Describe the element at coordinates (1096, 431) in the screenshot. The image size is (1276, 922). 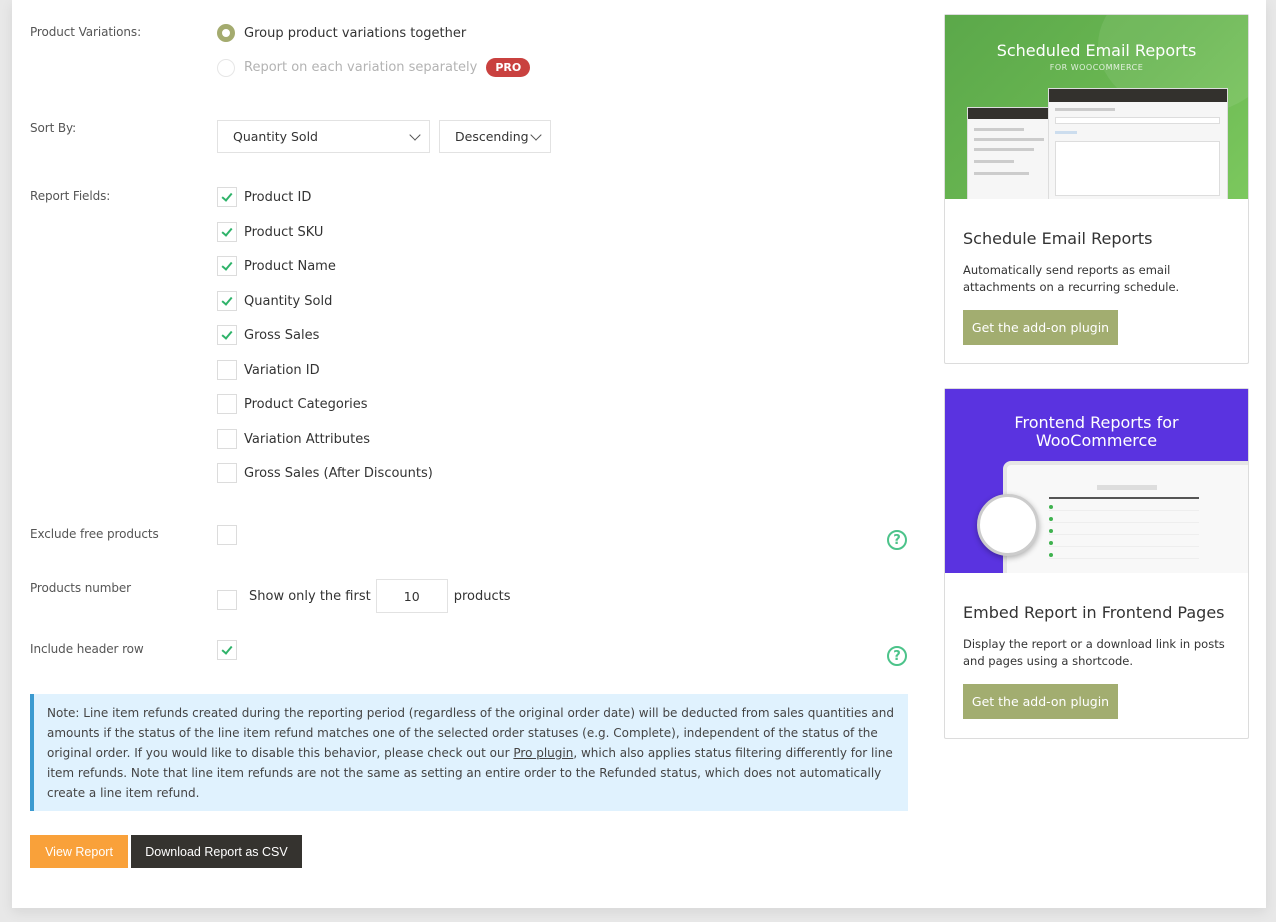
I see `promo-image-title: Frontend Reports for WooCommerce` at that location.